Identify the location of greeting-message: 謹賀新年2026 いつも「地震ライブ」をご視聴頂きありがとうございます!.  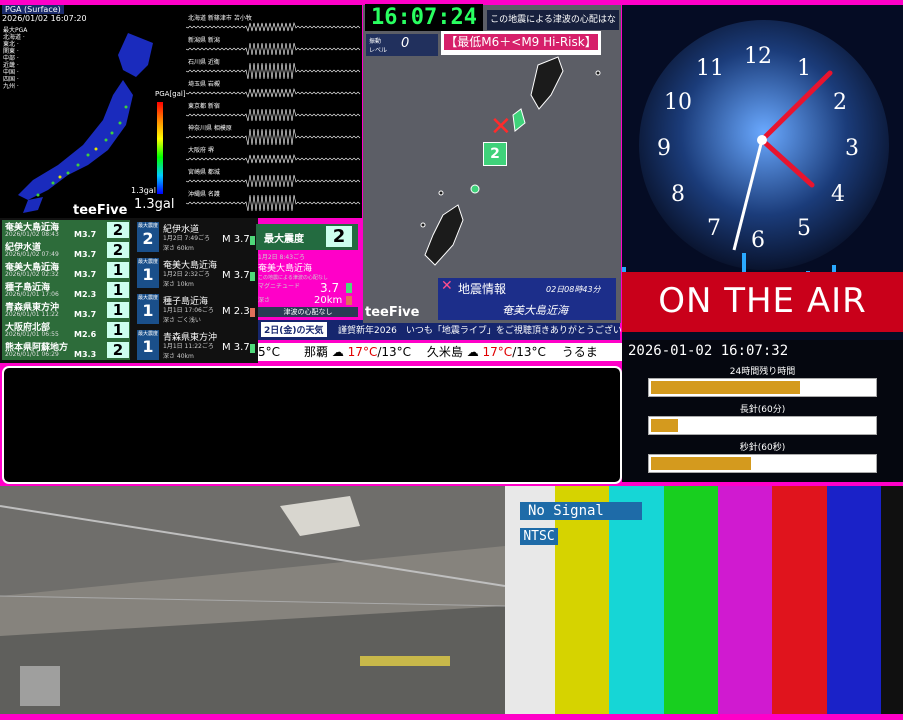
(491, 331).